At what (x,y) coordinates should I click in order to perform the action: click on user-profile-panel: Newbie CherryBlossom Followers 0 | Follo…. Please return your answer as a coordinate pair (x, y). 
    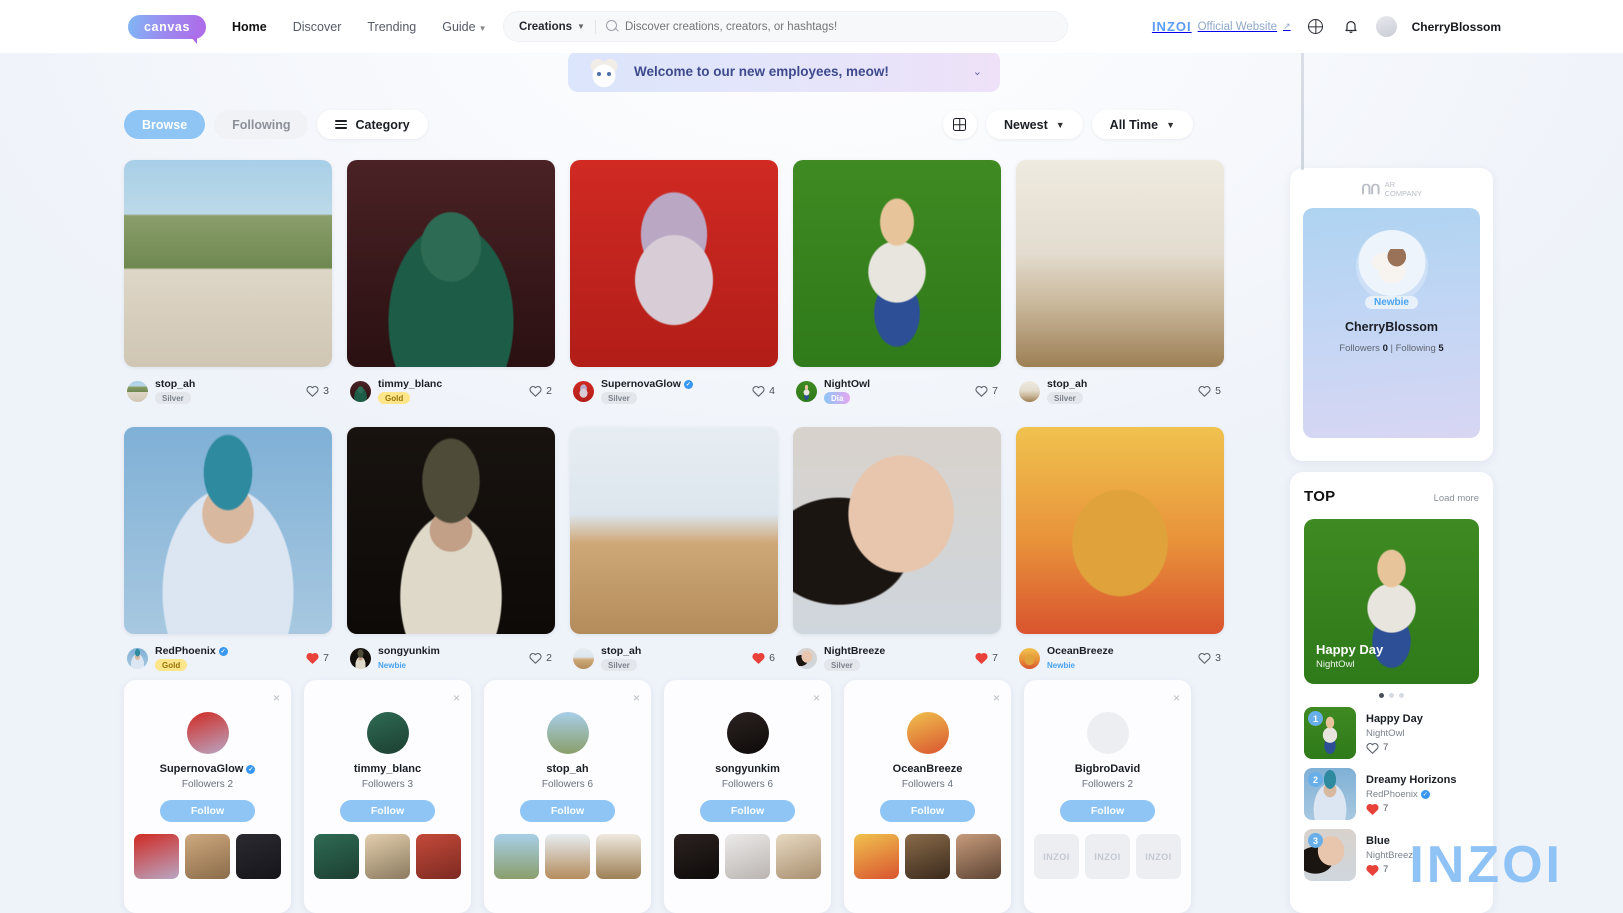
    Looking at the image, I should click on (1391, 323).